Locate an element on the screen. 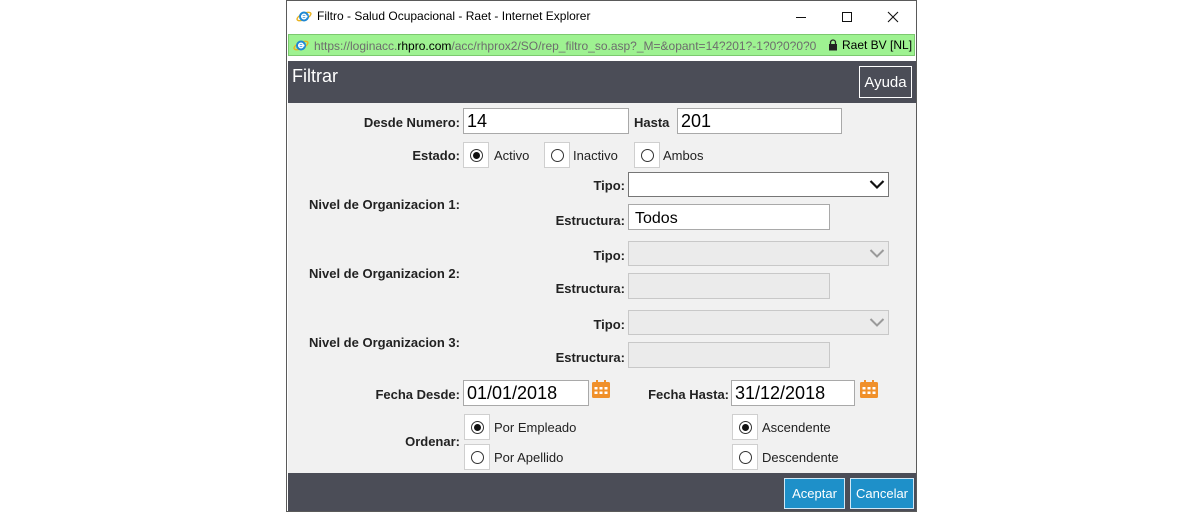  maximize-button is located at coordinates (847, 16).